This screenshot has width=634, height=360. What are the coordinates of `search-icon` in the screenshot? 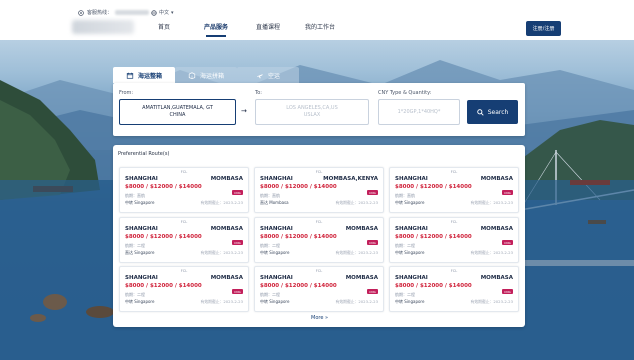 It's located at (480, 112).